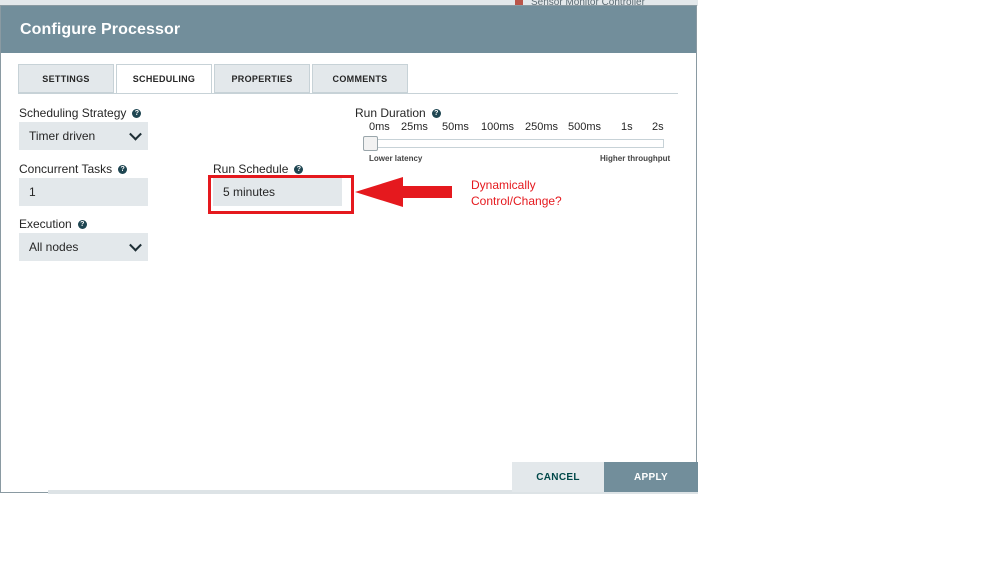 The height and width of the screenshot is (562, 999). Describe the element at coordinates (558, 477) in the screenshot. I see `cancel-button: CANCEL` at that location.